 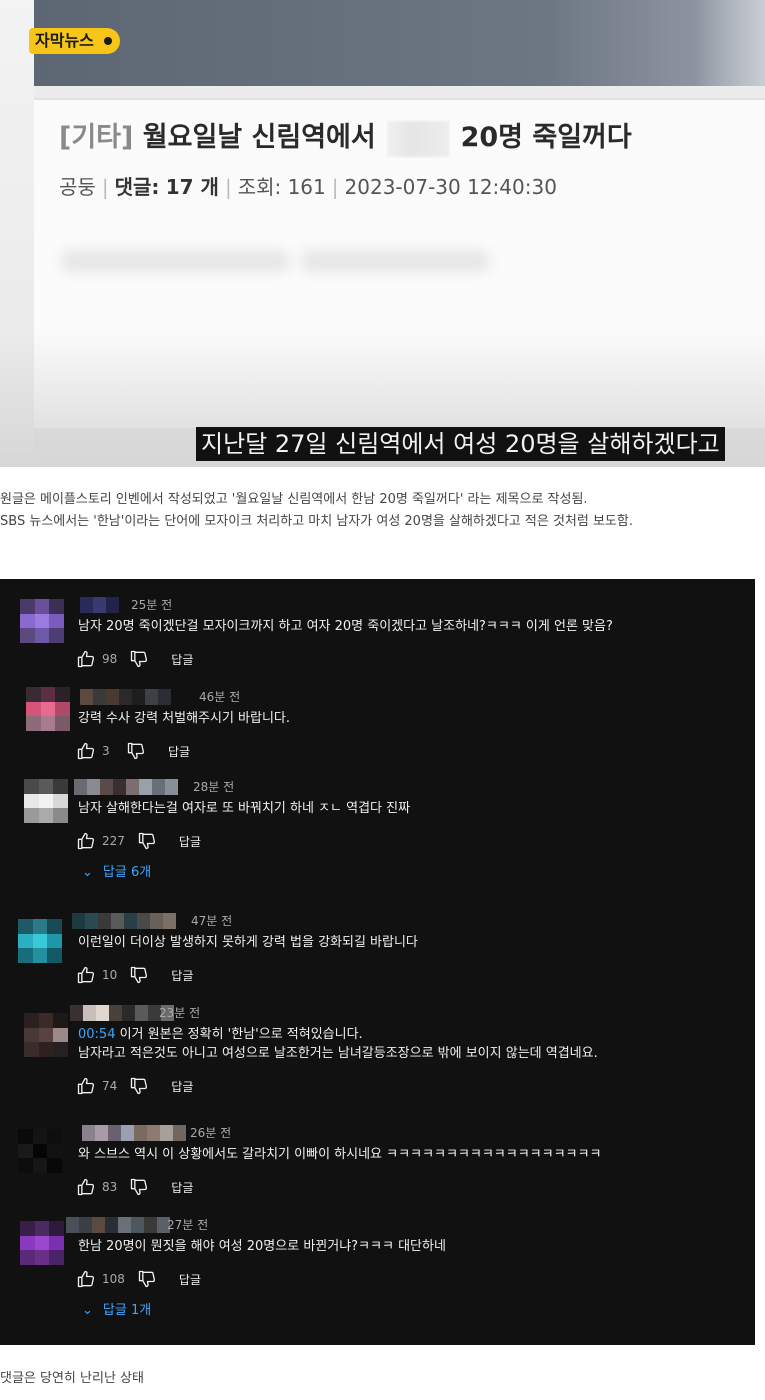 What do you see at coordinates (450, 187) in the screenshot?
I see `post-datetime: 2023-07-30 12:40:30` at bounding box center [450, 187].